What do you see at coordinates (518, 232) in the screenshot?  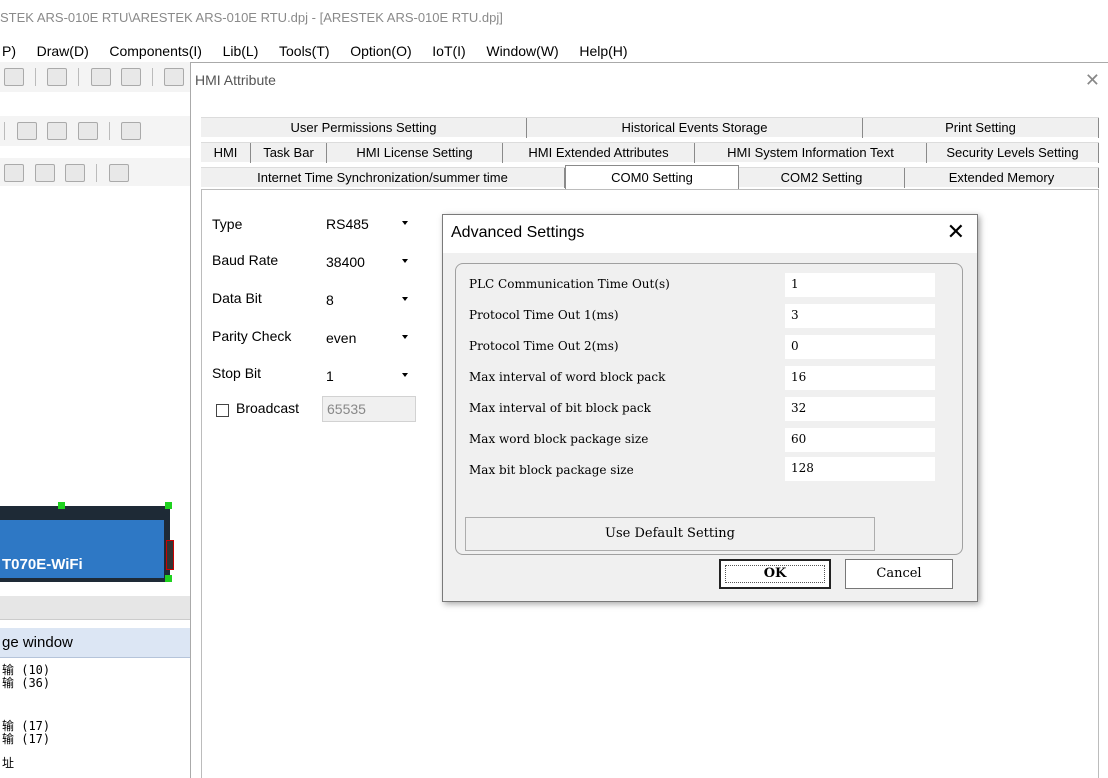 I see `advanced-dialog-title: Advanced Settings` at bounding box center [518, 232].